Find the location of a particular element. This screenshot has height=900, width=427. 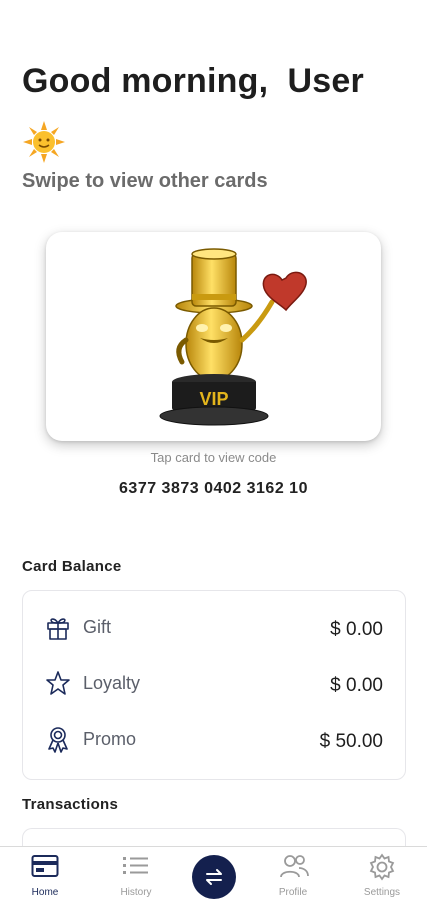

star-icon is located at coordinates (58, 683).